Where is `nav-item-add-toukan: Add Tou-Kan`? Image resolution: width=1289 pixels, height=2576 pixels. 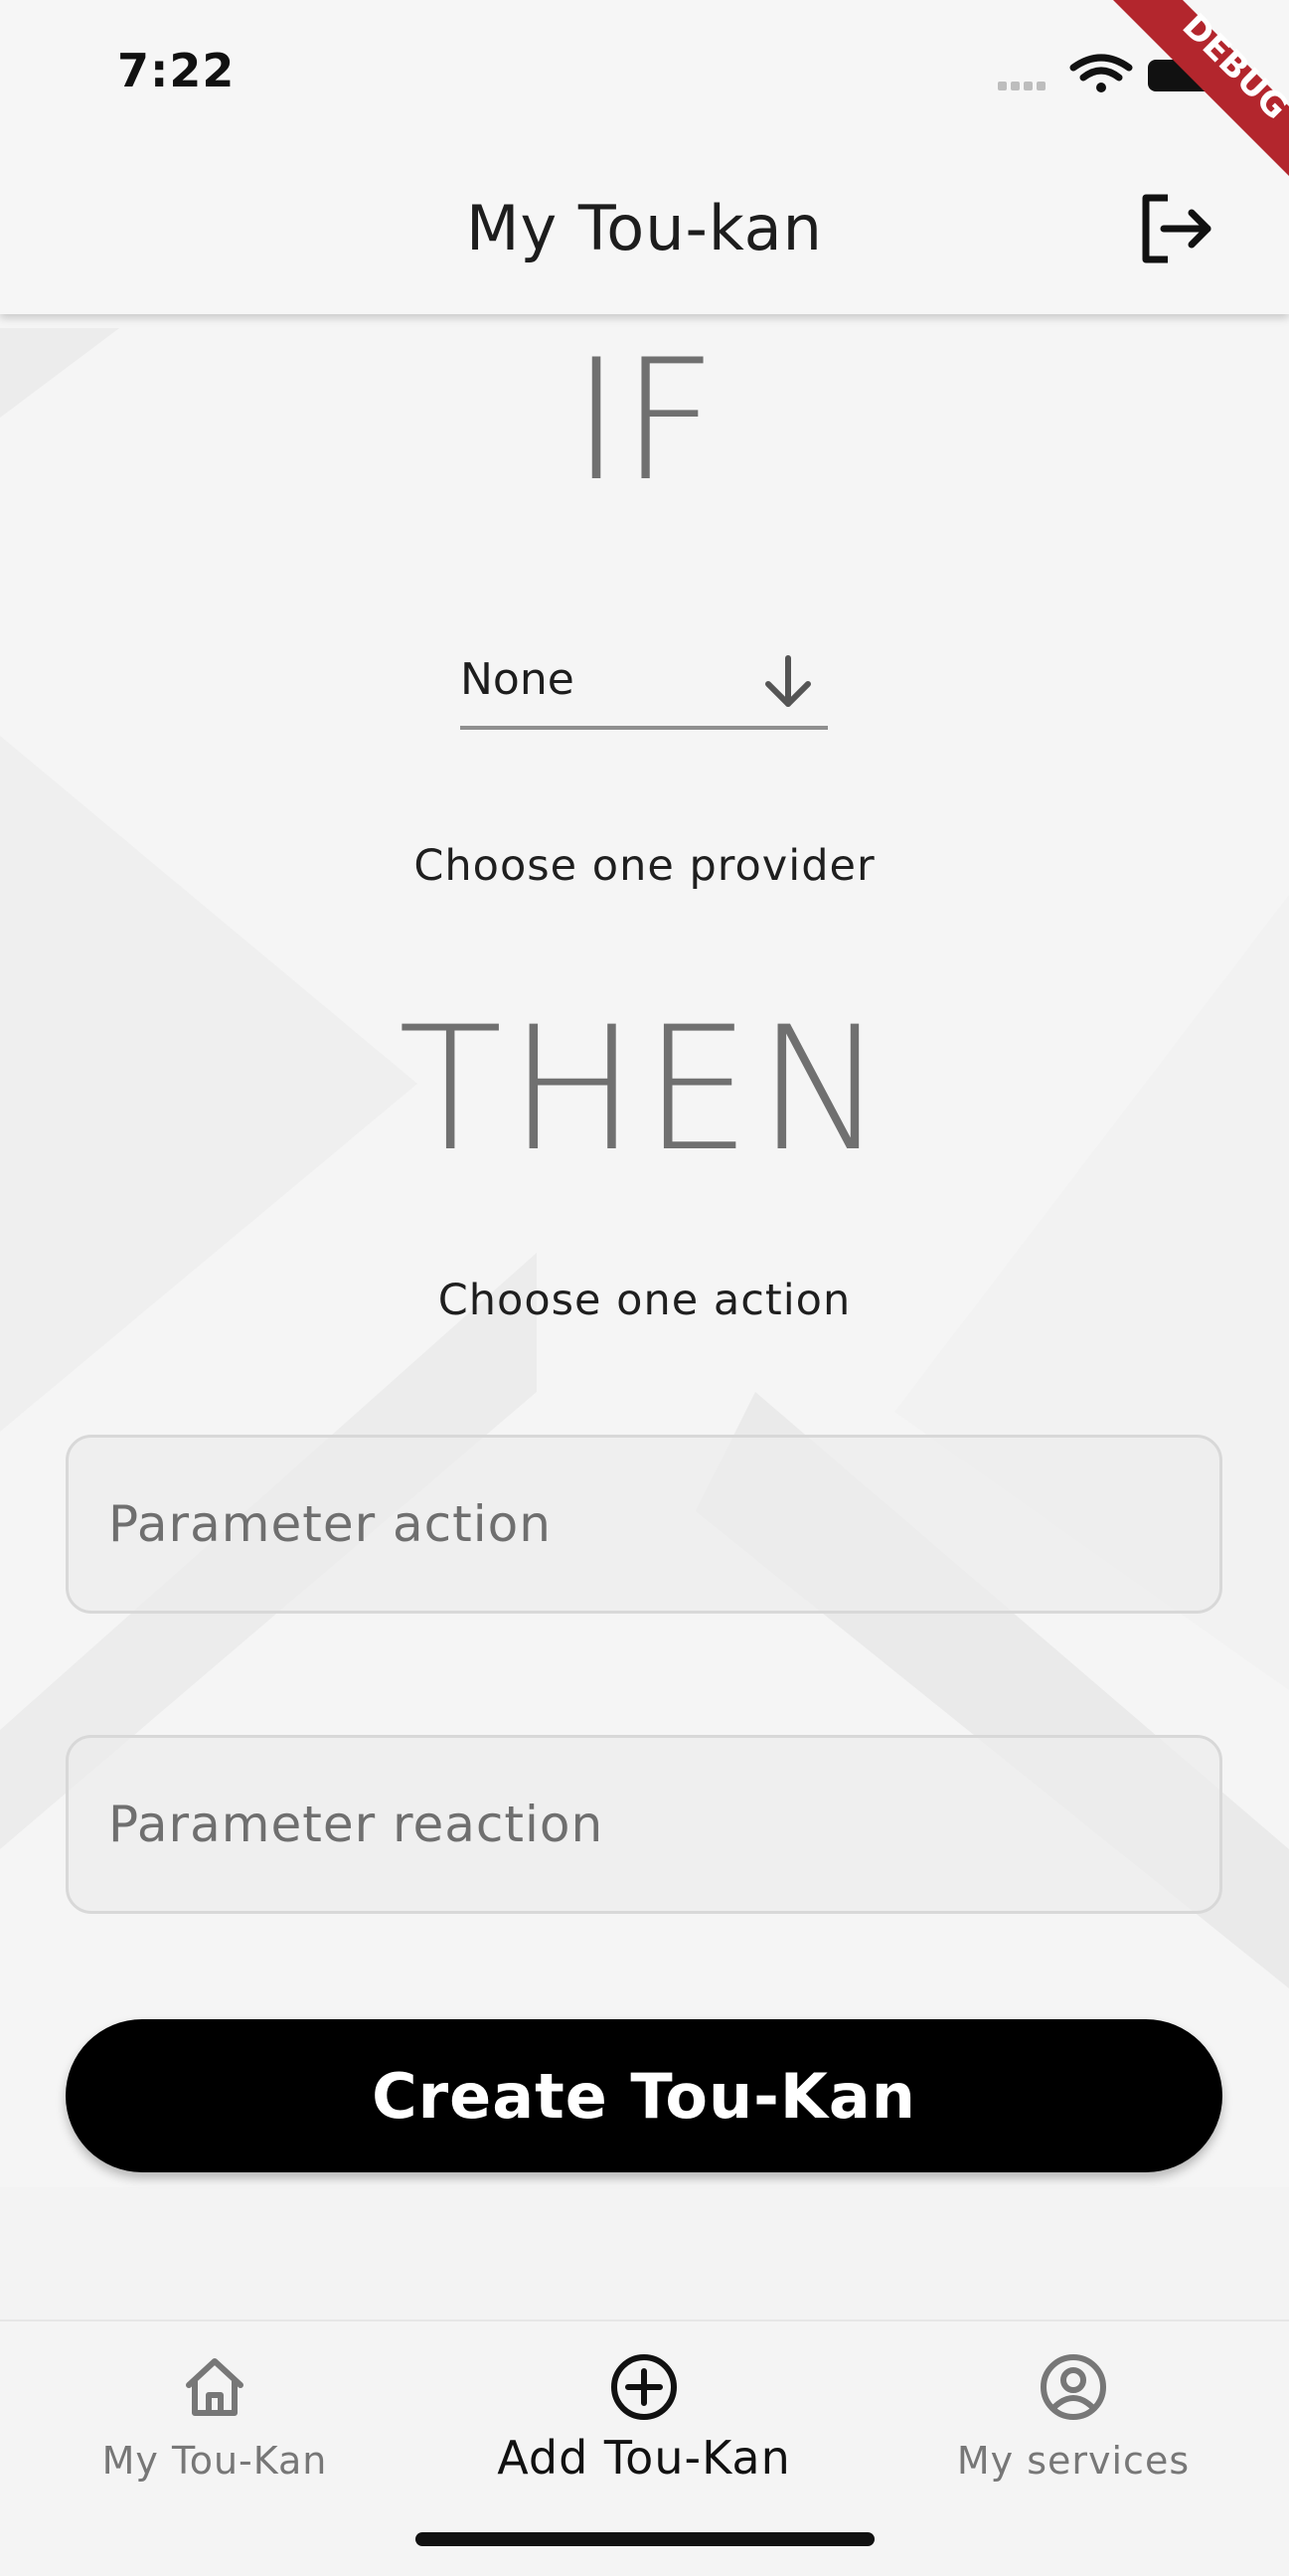 nav-item-add-toukan: Add Tou-Kan is located at coordinates (644, 2420).